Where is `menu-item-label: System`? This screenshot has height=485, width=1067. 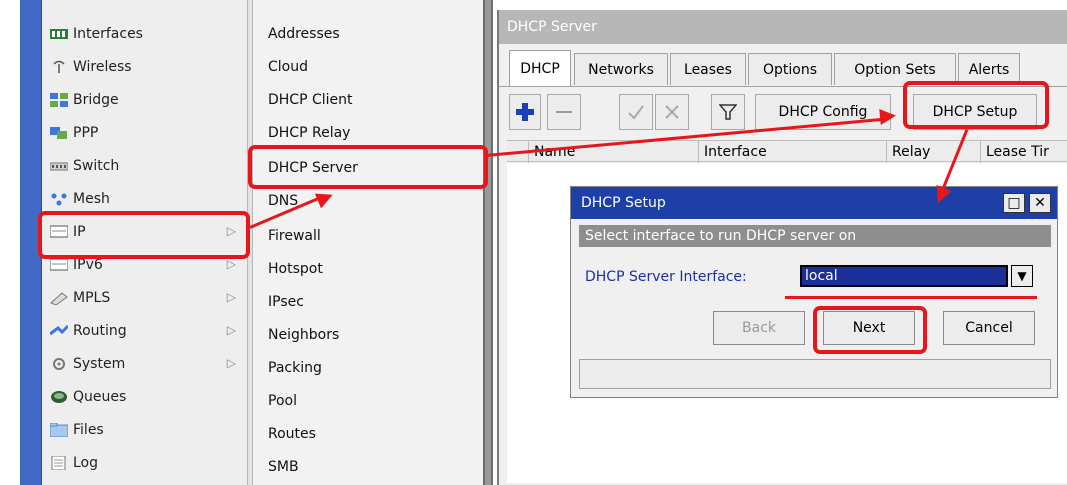 menu-item-label: System is located at coordinates (99, 364).